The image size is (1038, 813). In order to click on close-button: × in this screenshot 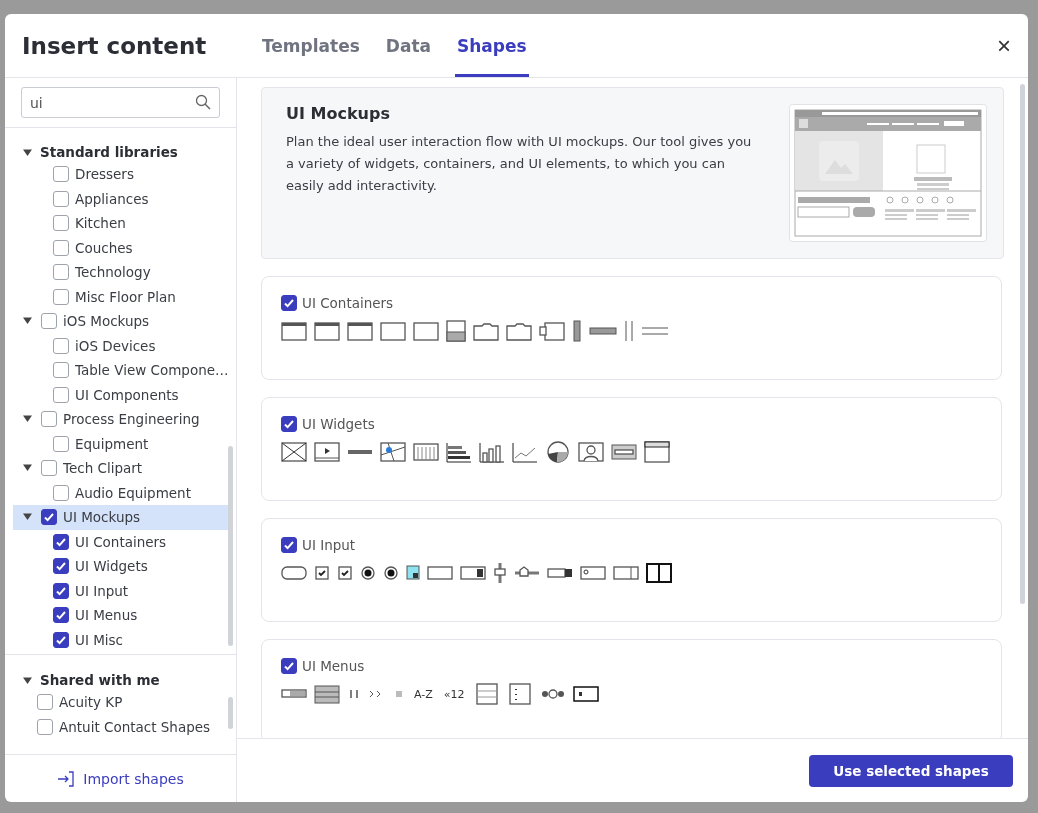, I will do `click(1004, 45)`.